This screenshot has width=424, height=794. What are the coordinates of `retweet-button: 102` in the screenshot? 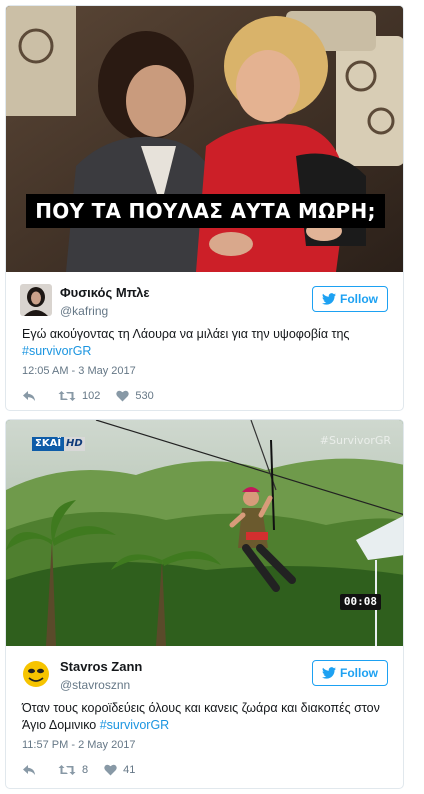 It's located at (79, 396).